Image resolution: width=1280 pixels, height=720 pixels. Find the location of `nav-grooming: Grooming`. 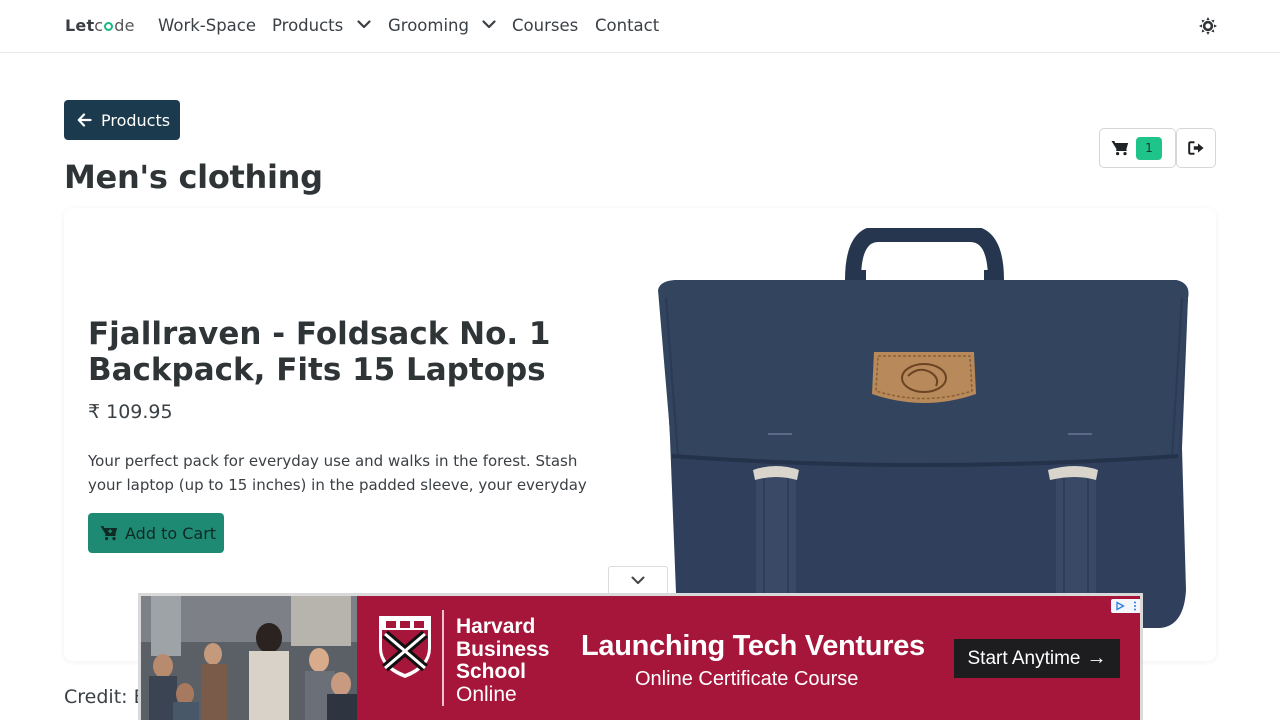

nav-grooming: Grooming is located at coordinates (442, 25).